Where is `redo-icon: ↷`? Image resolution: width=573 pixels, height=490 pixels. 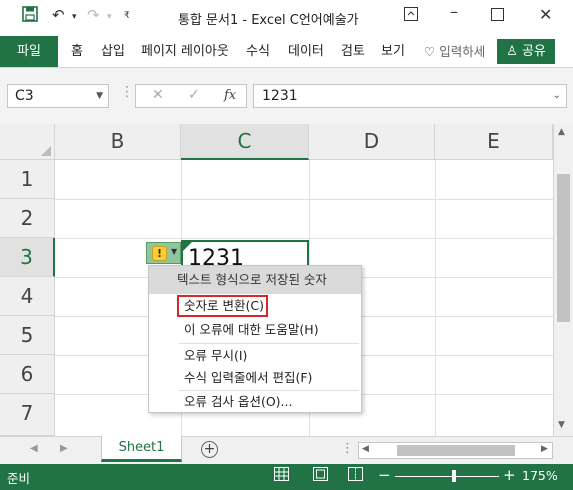 redo-icon: ↷ is located at coordinates (93, 15).